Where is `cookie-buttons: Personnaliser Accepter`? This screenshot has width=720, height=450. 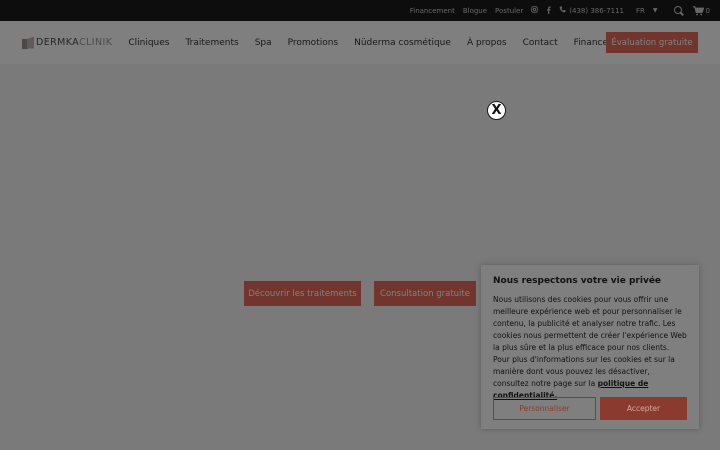
cookie-buttons: Personnaliser Accepter is located at coordinates (590, 408).